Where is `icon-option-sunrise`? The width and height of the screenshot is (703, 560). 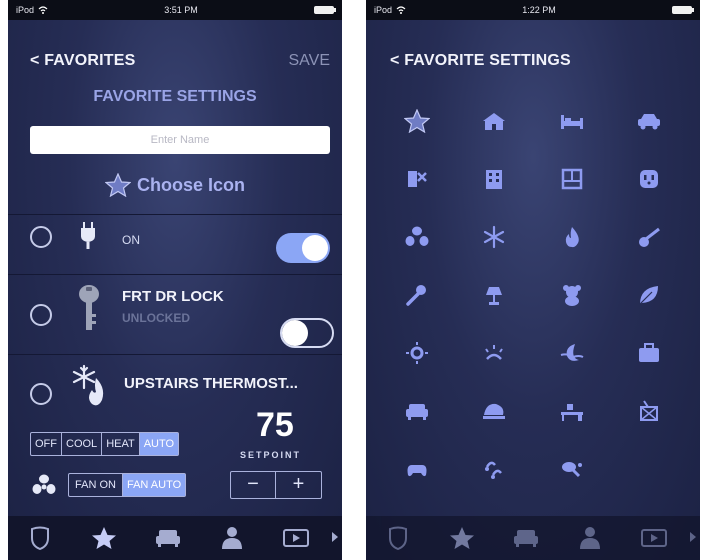
icon-option-sunrise is located at coordinates (495, 353).